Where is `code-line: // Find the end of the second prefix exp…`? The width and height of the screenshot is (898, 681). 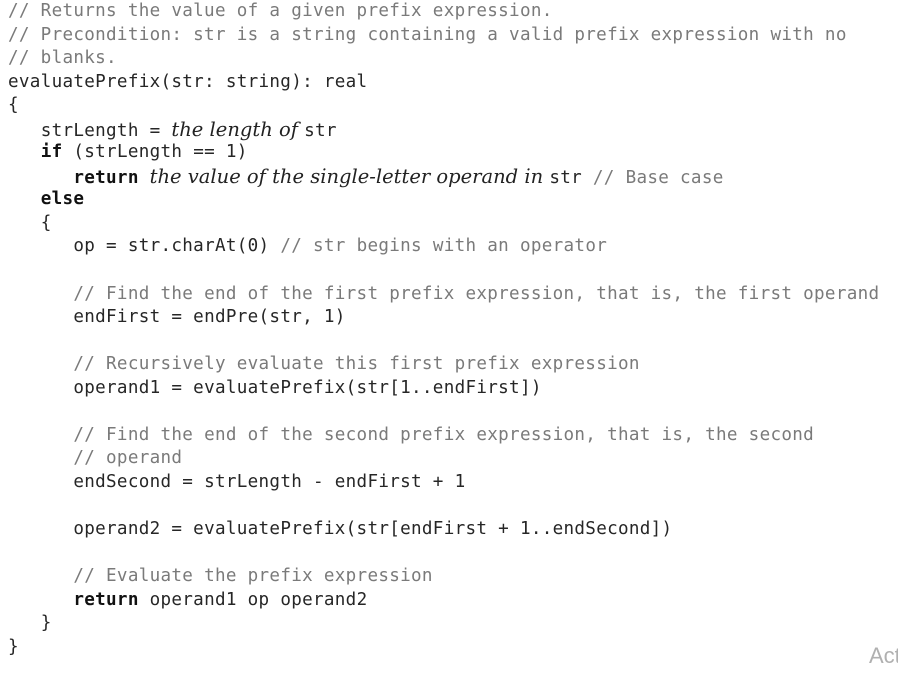 code-line: // Find the end of the second prefix exp… is located at coordinates (443, 436).